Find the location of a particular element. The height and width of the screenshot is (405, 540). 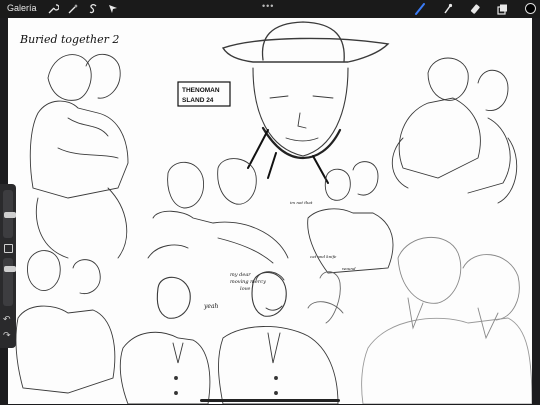

gallery-button: Galería is located at coordinates (22, 8).